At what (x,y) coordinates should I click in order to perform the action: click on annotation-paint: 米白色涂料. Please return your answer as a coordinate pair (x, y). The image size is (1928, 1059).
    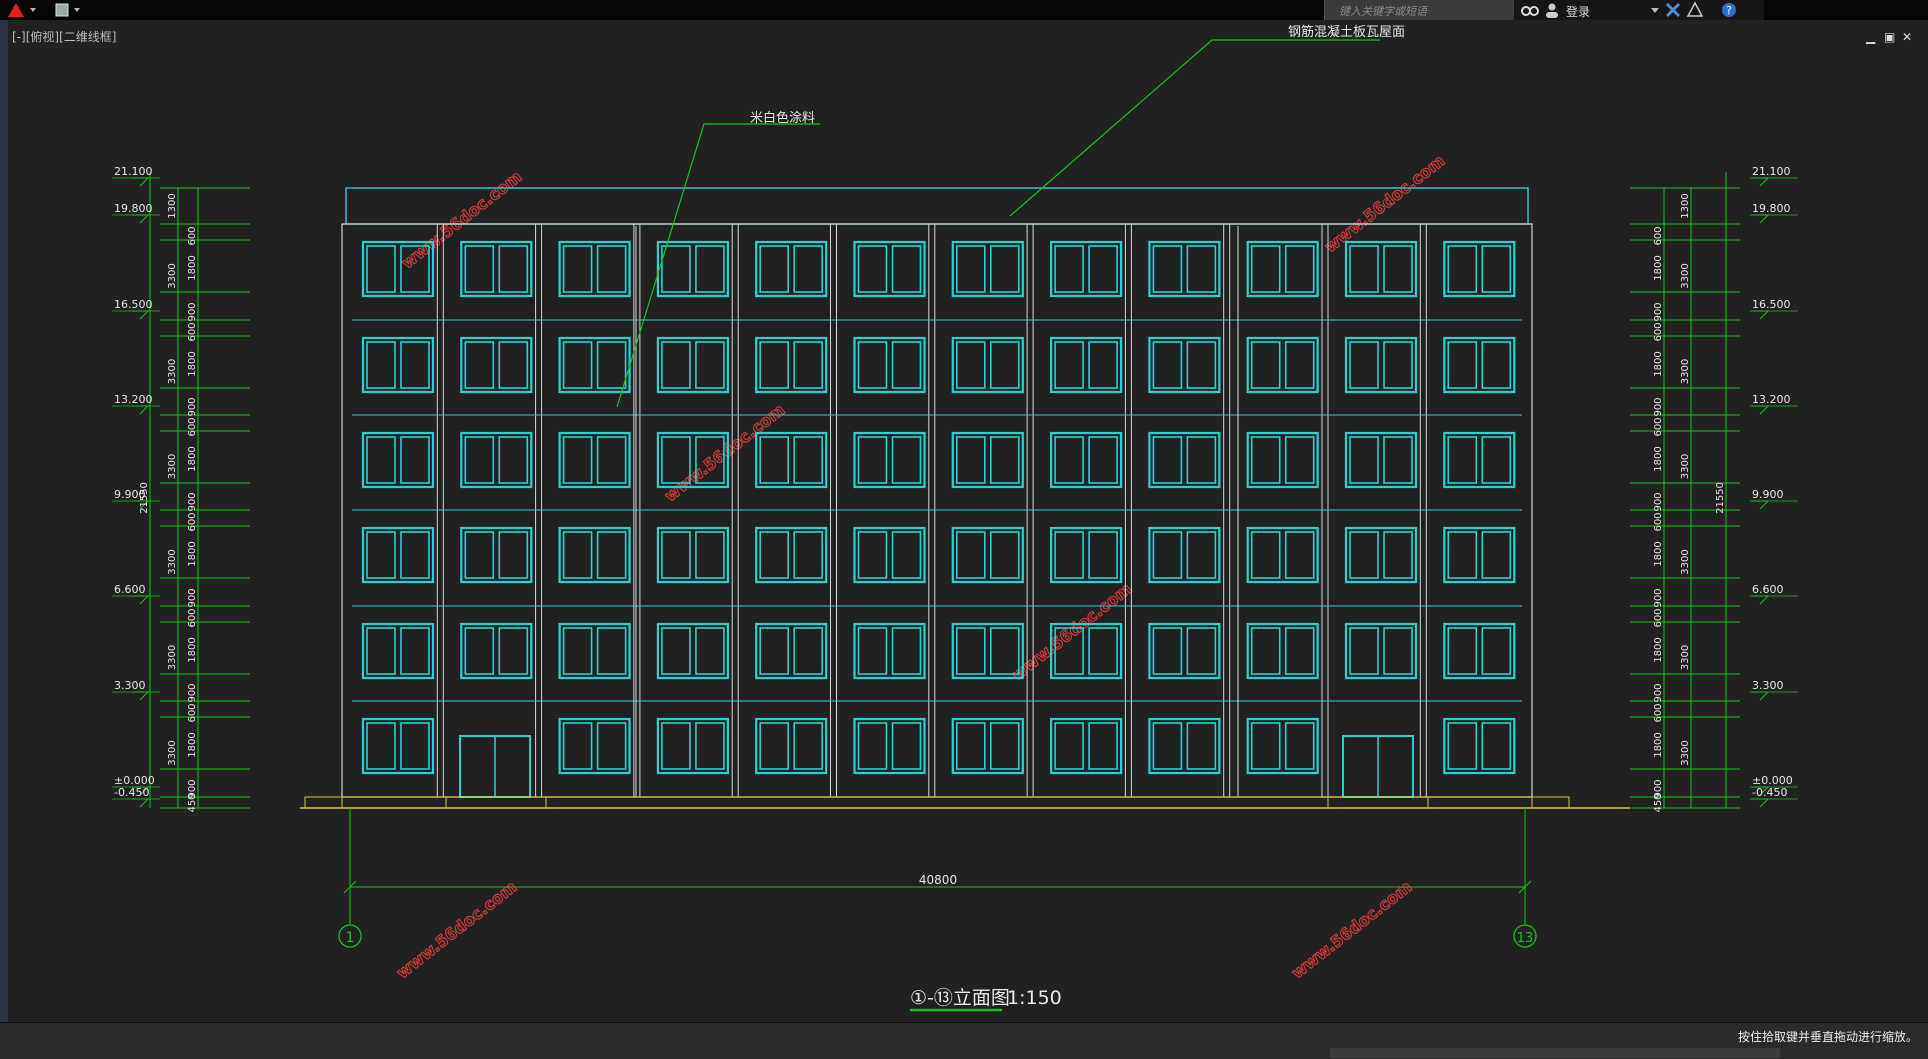
    Looking at the image, I should click on (782, 118).